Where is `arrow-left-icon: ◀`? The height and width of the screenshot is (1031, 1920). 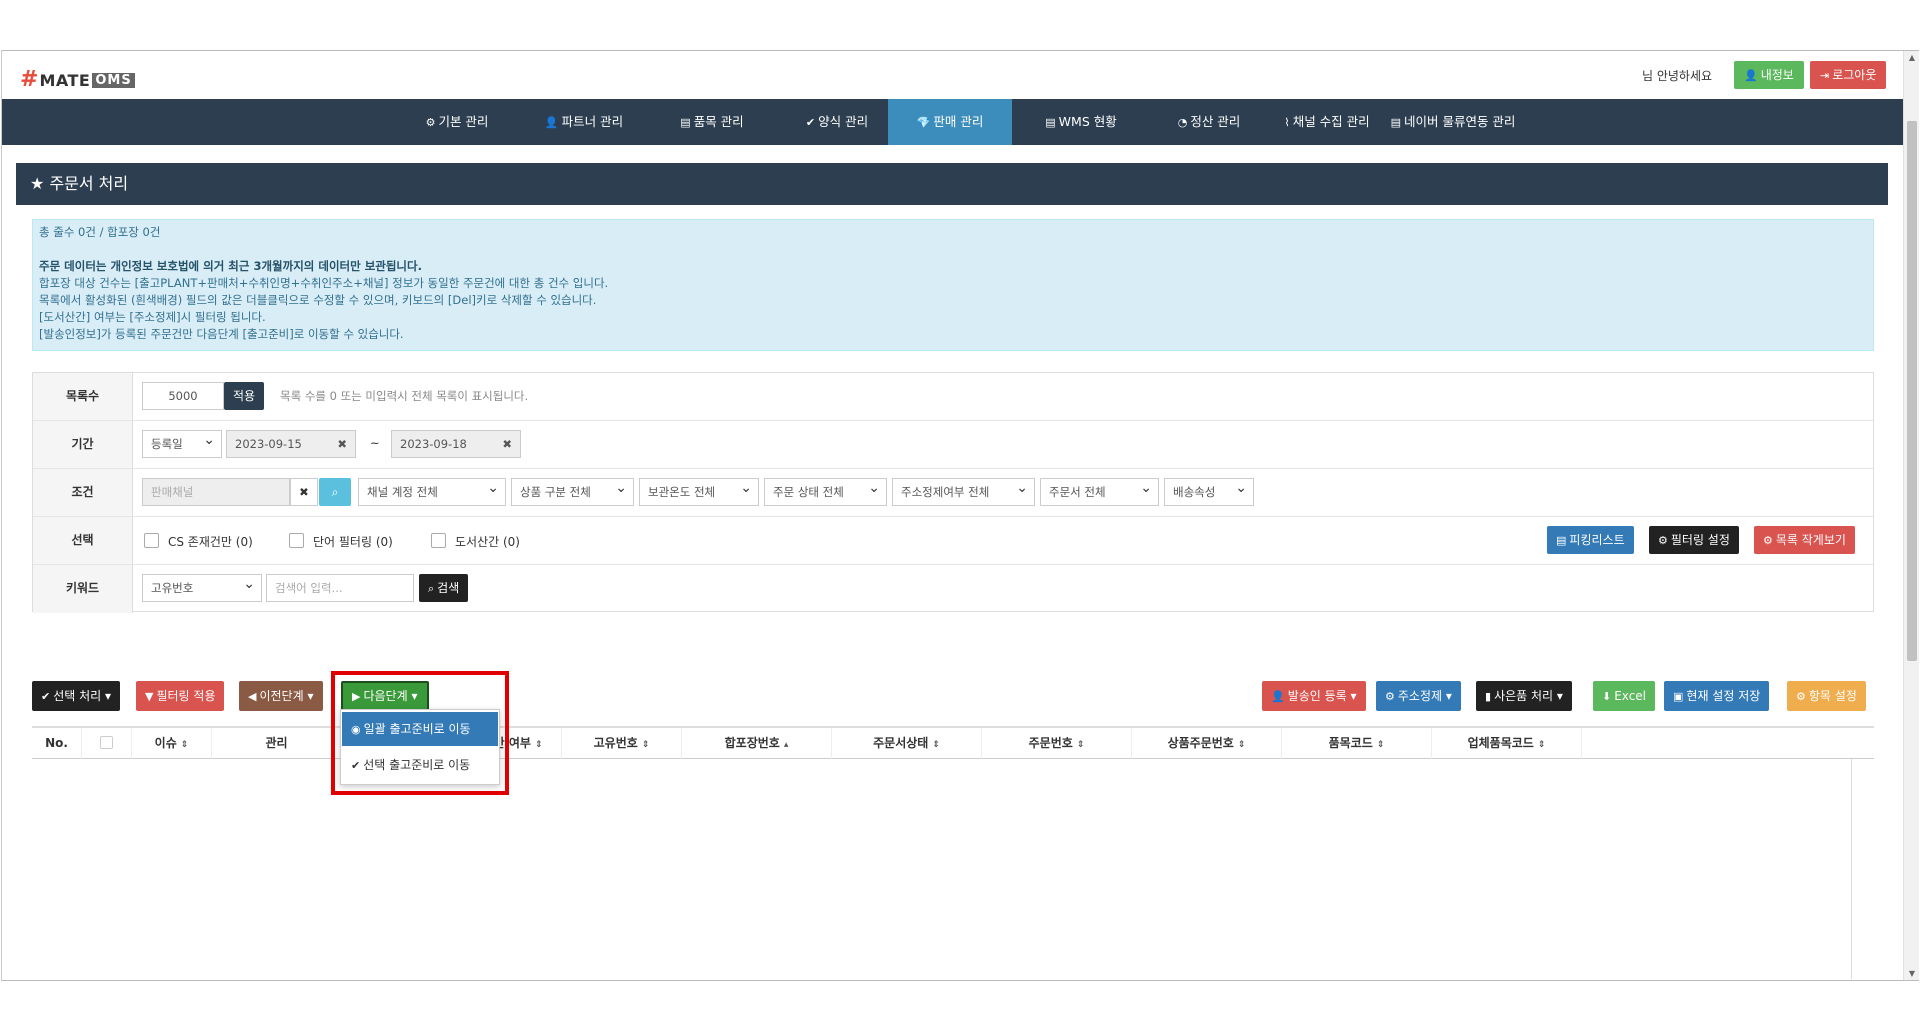
arrow-left-icon: ◀ is located at coordinates (252, 696).